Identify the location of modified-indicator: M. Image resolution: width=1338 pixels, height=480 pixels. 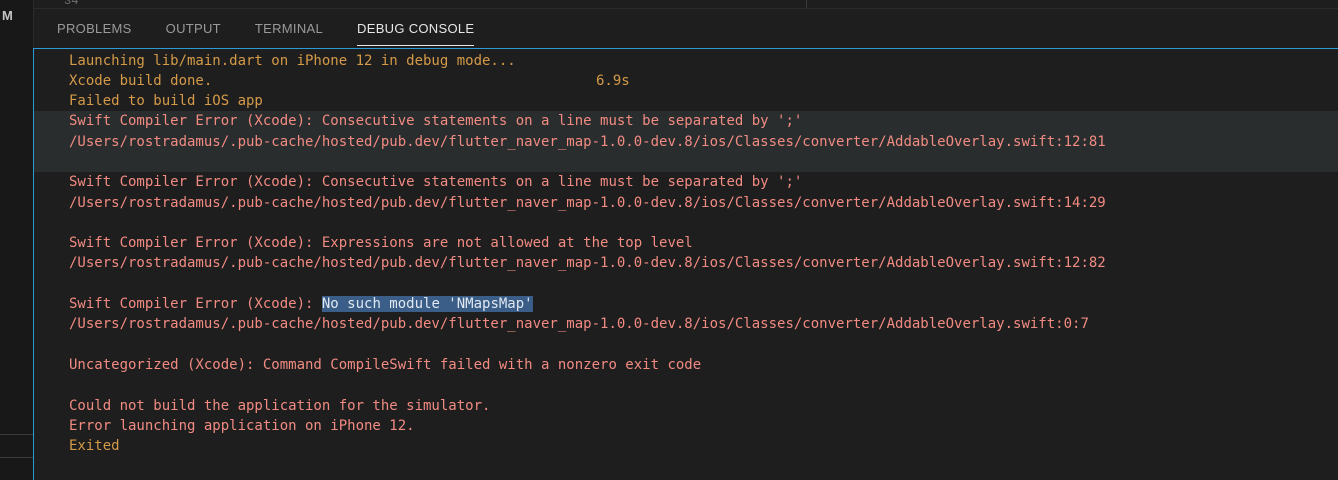
(7, 15).